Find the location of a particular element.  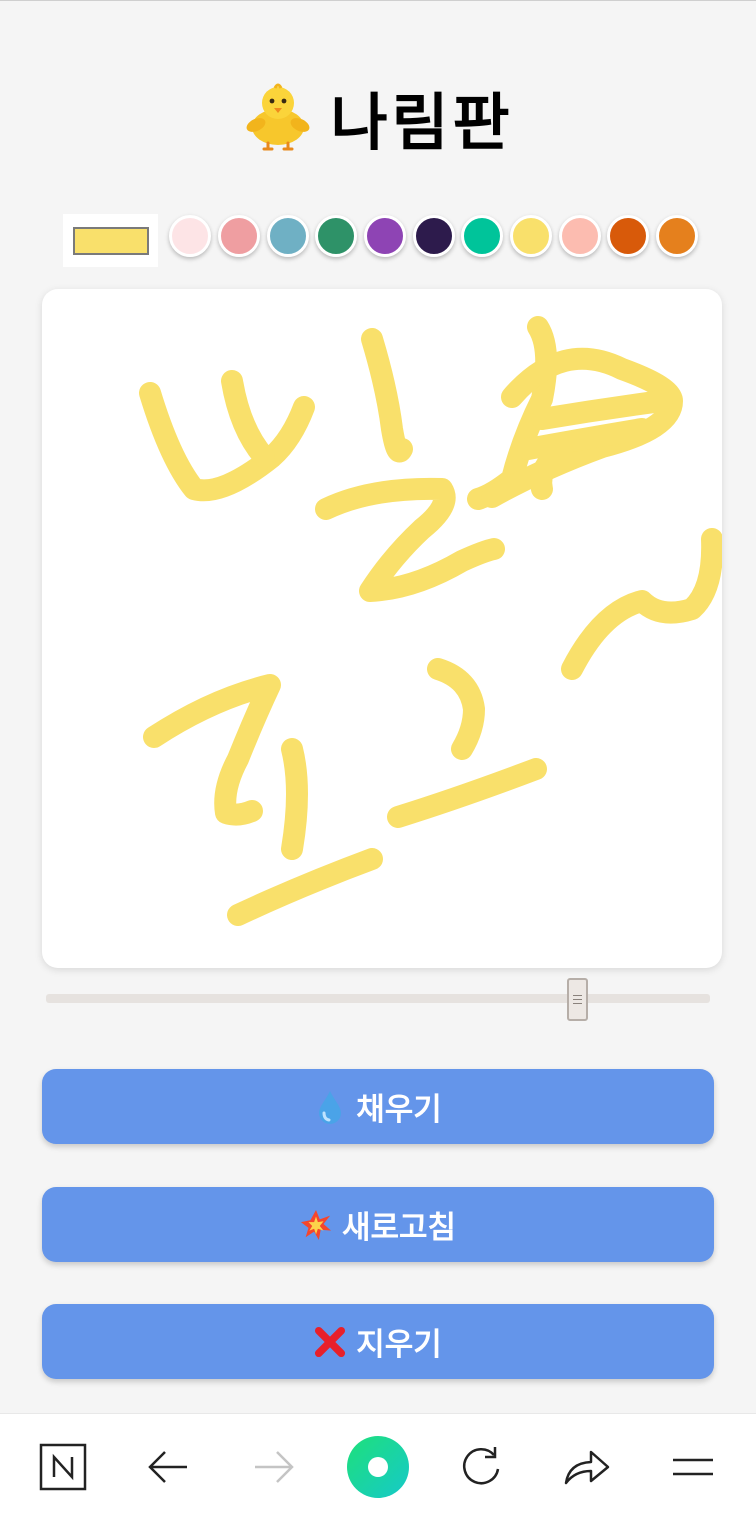

menu-icon is located at coordinates (693, 1467).